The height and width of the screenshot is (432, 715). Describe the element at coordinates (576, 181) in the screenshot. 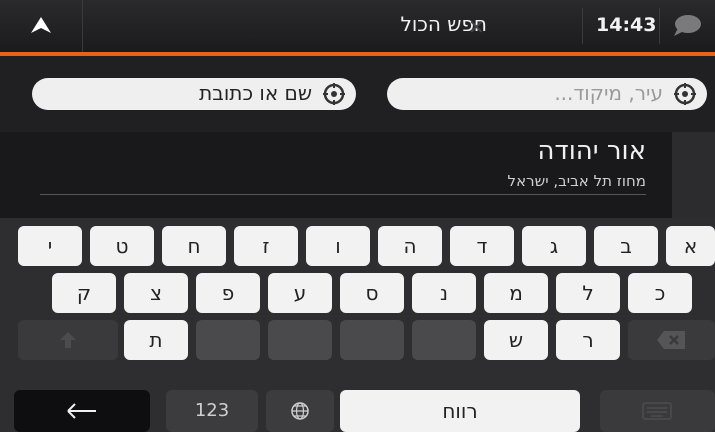

I see `result-detail: מחוז תל אביב, ישראל` at that location.